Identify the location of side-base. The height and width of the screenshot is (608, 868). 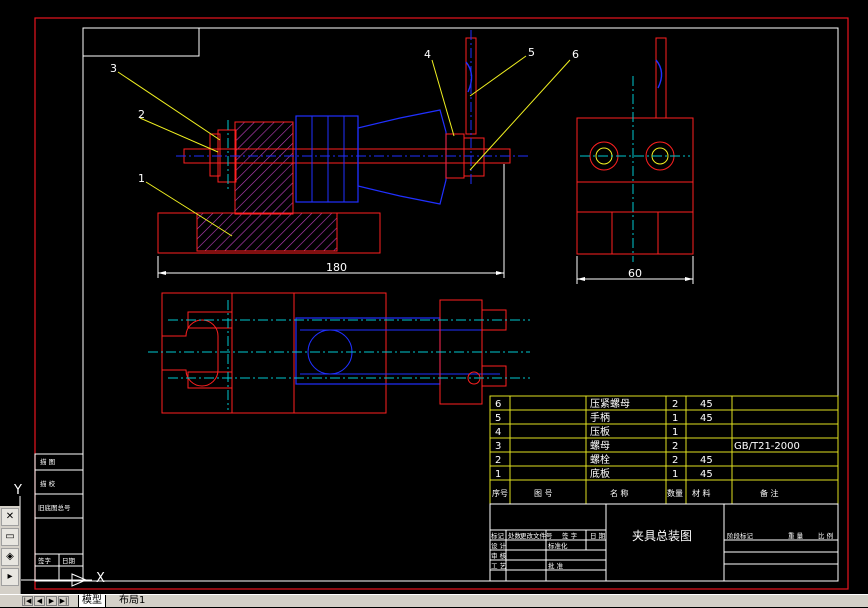
(635, 233).